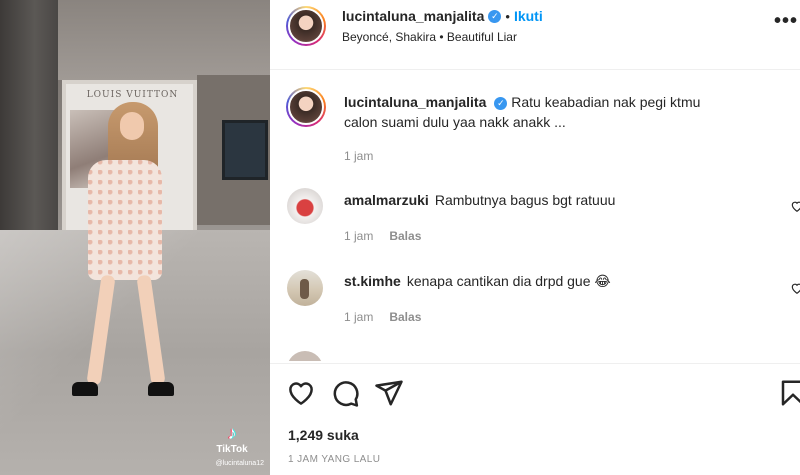  Describe the element at coordinates (161, 389) in the screenshot. I see `person-shoe-right` at that location.